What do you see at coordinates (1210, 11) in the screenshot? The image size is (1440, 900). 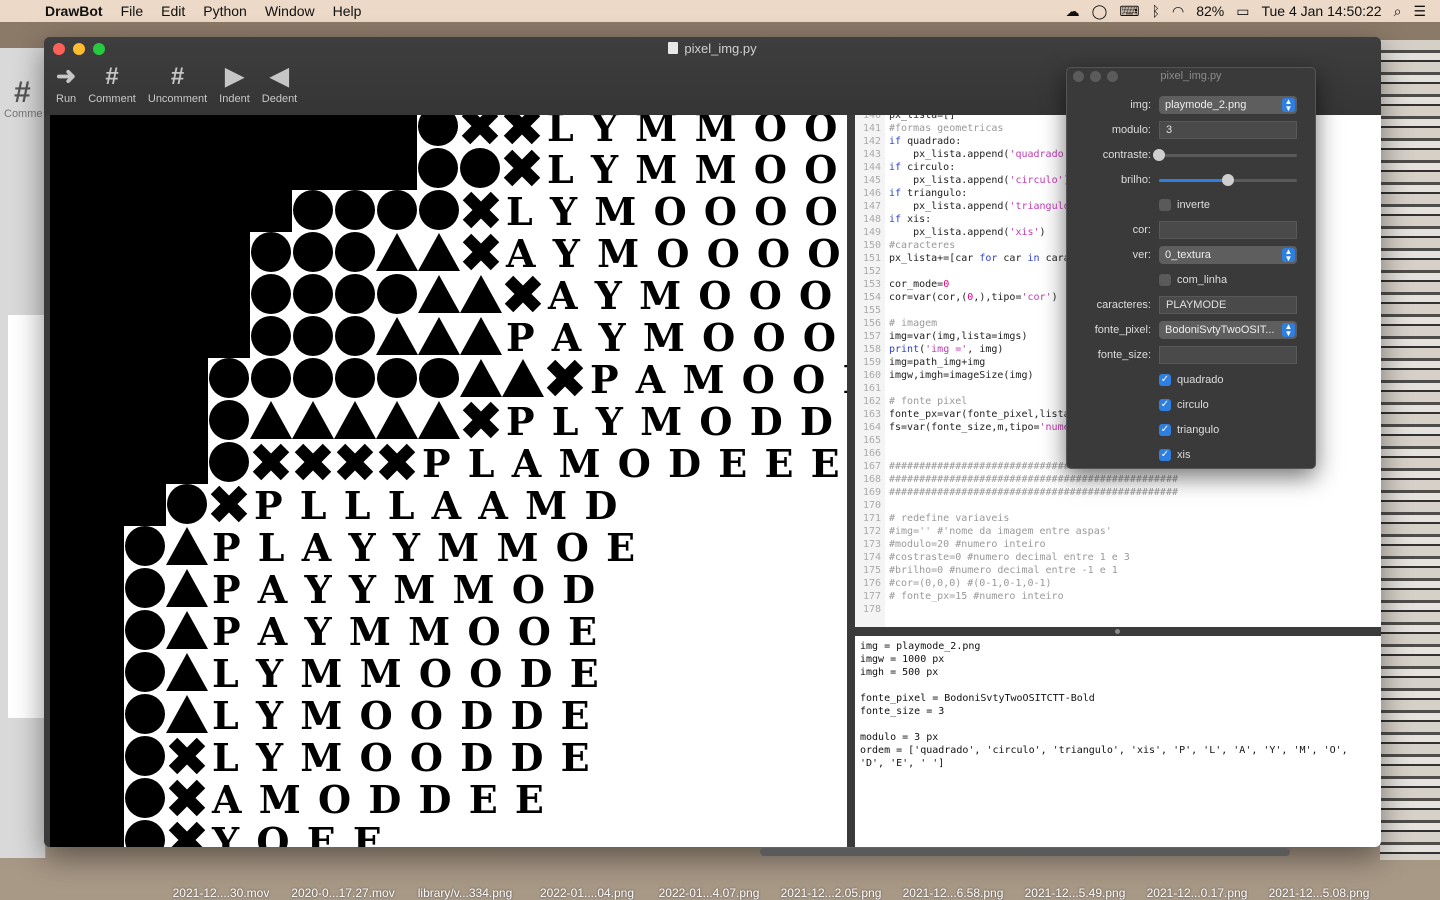 I see `battery-percent: 82%` at bounding box center [1210, 11].